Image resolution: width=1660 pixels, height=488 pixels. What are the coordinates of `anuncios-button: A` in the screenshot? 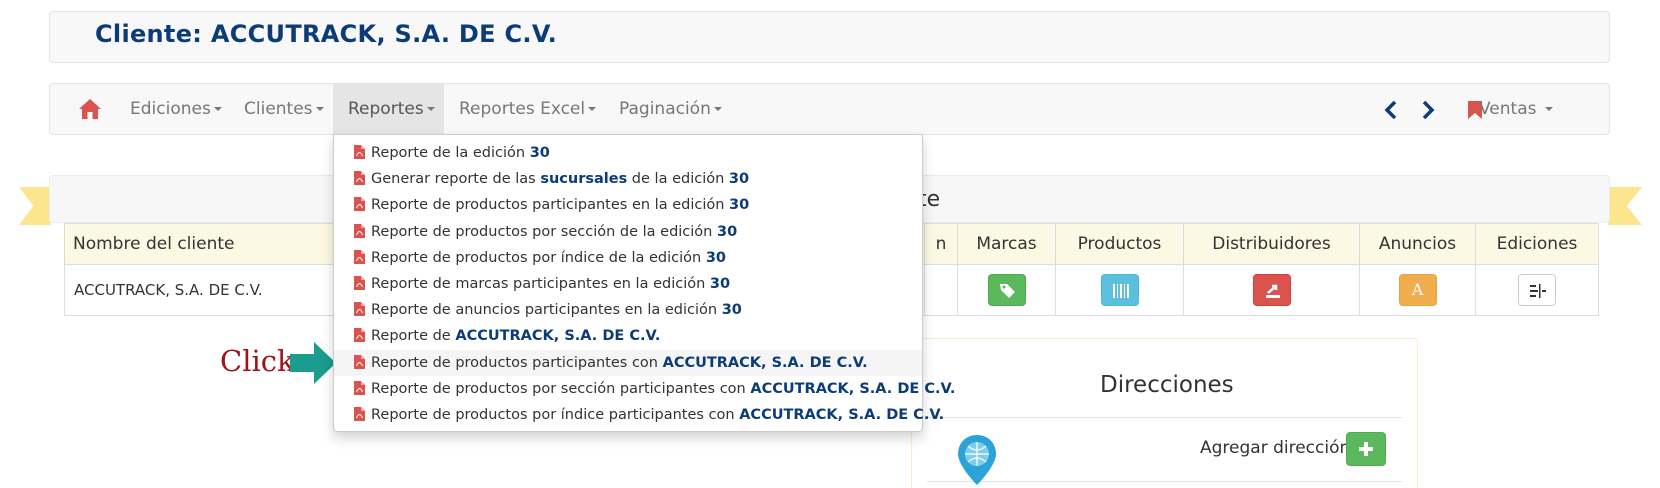 It's located at (1417, 290).